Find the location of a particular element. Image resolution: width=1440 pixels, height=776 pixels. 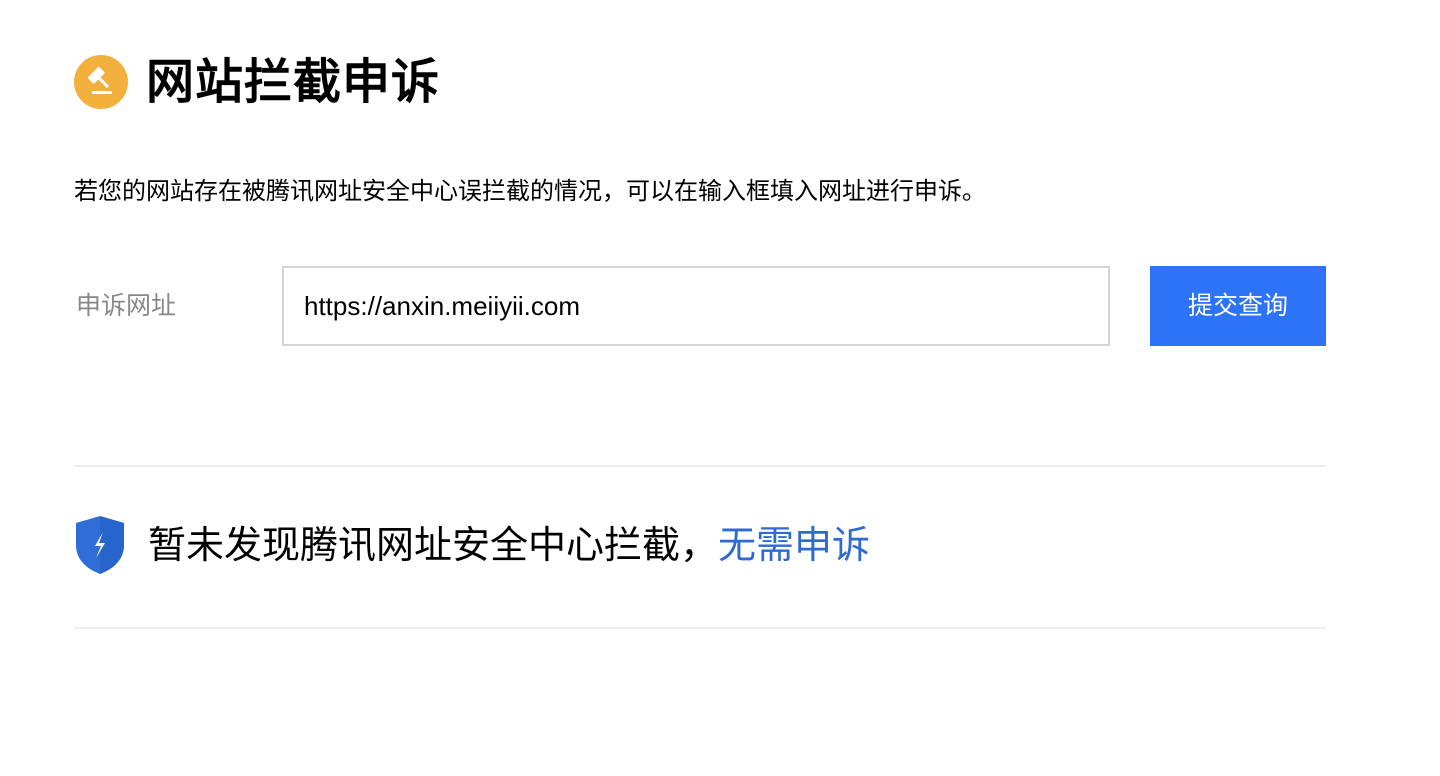

result-message: 暂未发现腾讯网址安全中心拦截，无需申诉 is located at coordinates (509, 545).